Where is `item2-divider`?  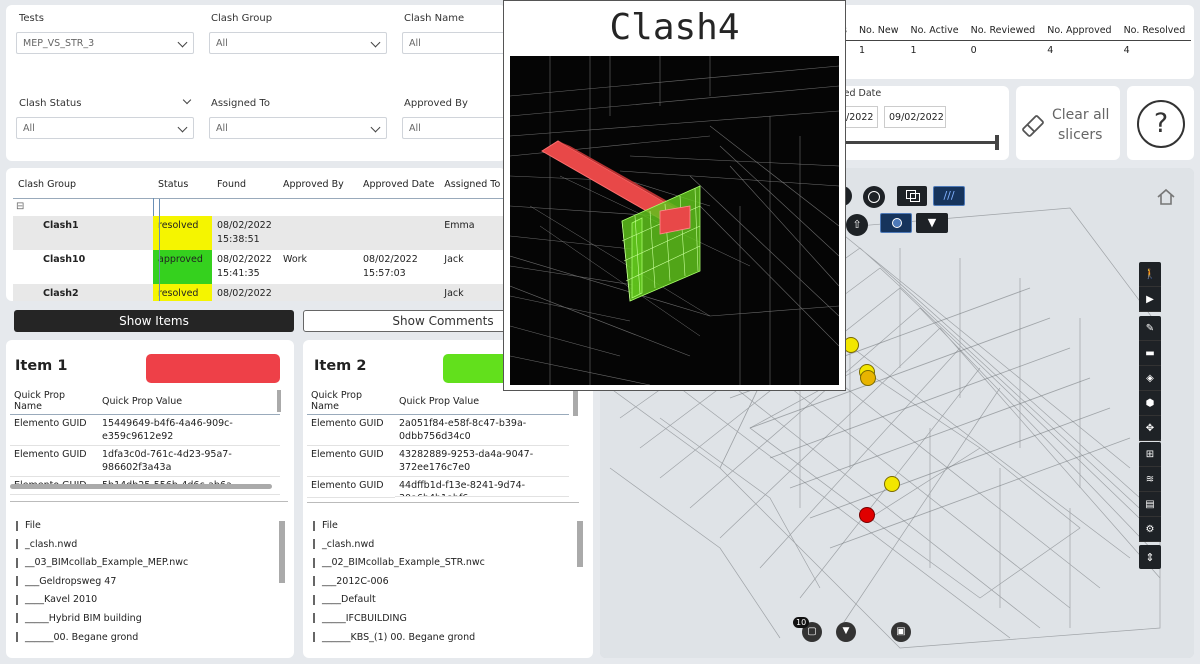 item2-divider is located at coordinates (443, 502).